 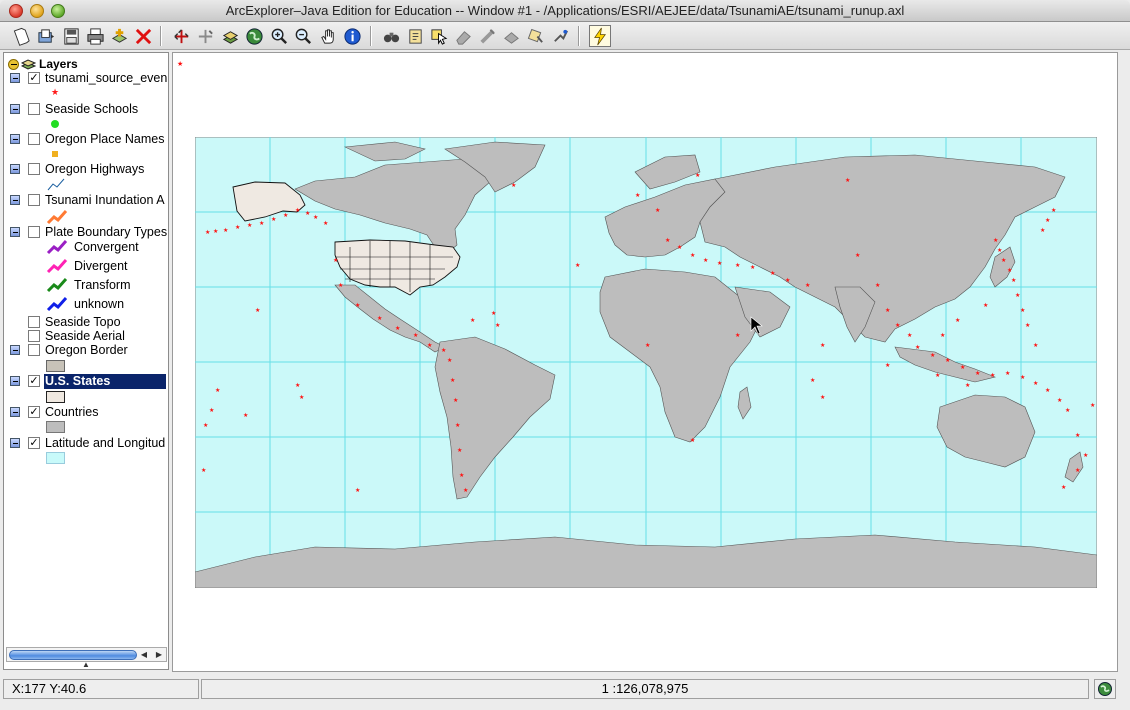 What do you see at coordinates (105, 381) in the screenshot?
I see `layer-name: U.S. States` at bounding box center [105, 381].